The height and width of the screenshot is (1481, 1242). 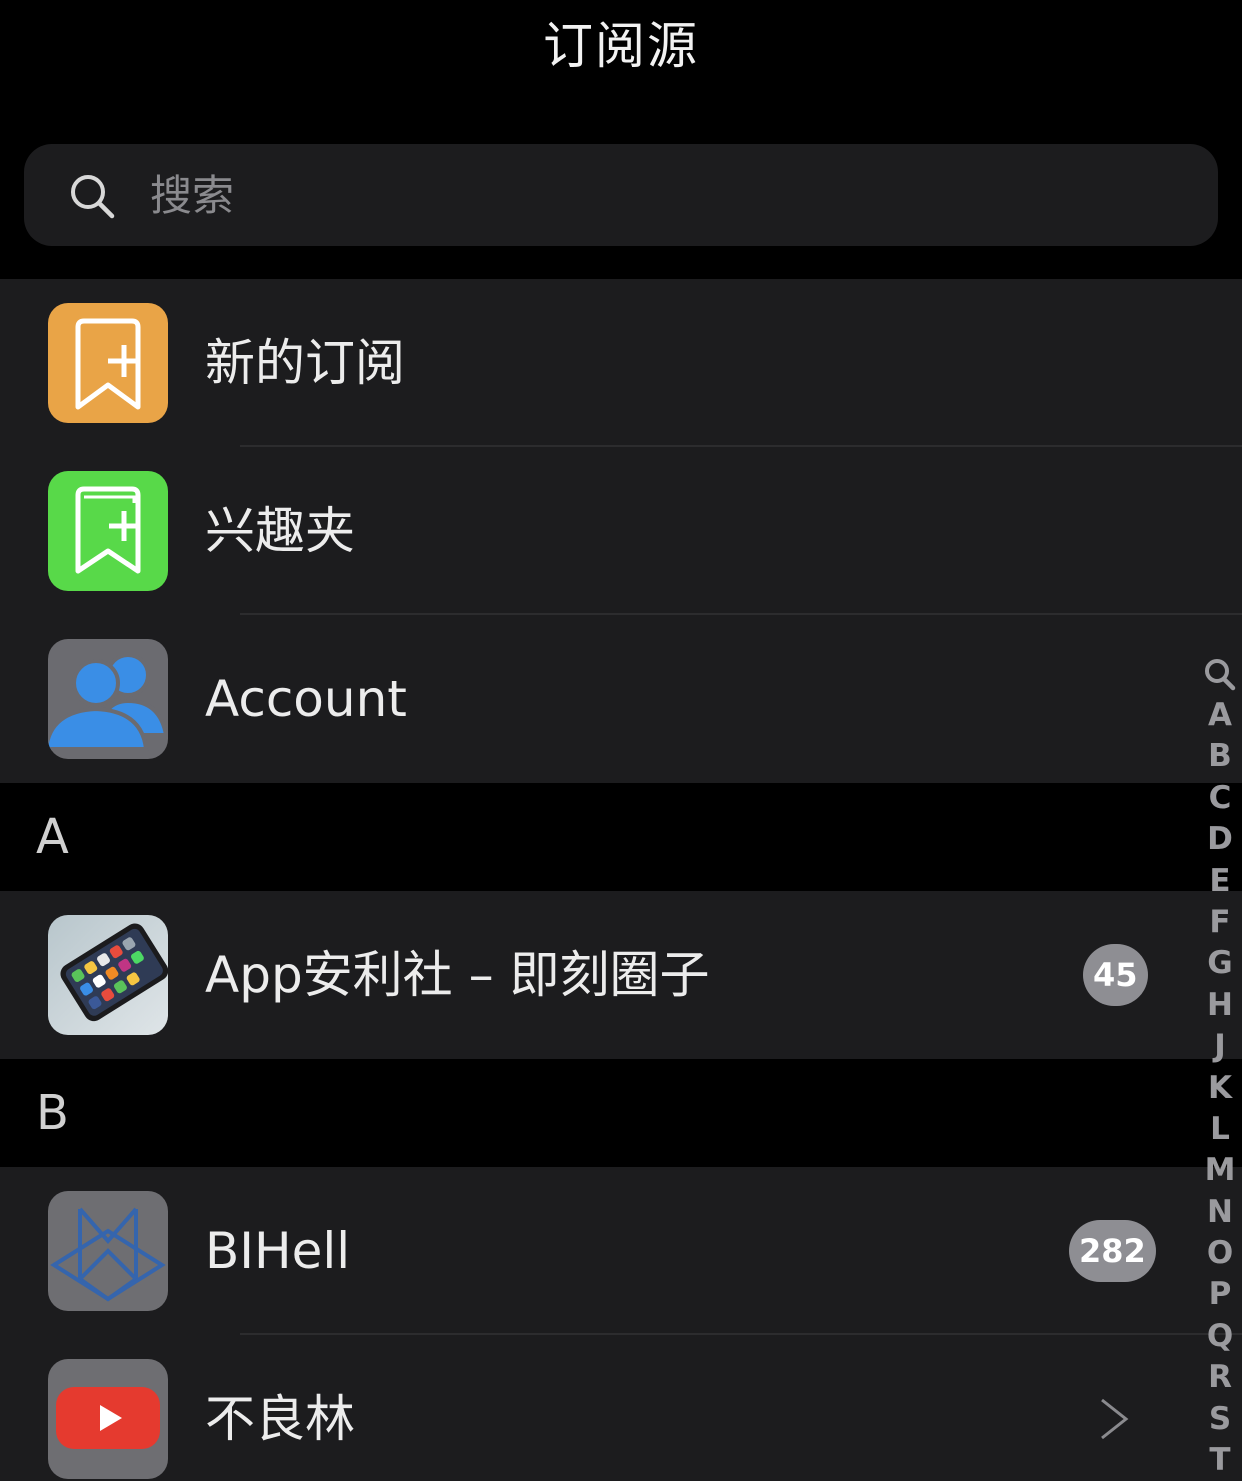 What do you see at coordinates (108, 1251) in the screenshot?
I see `bihell-logo-icon` at bounding box center [108, 1251].